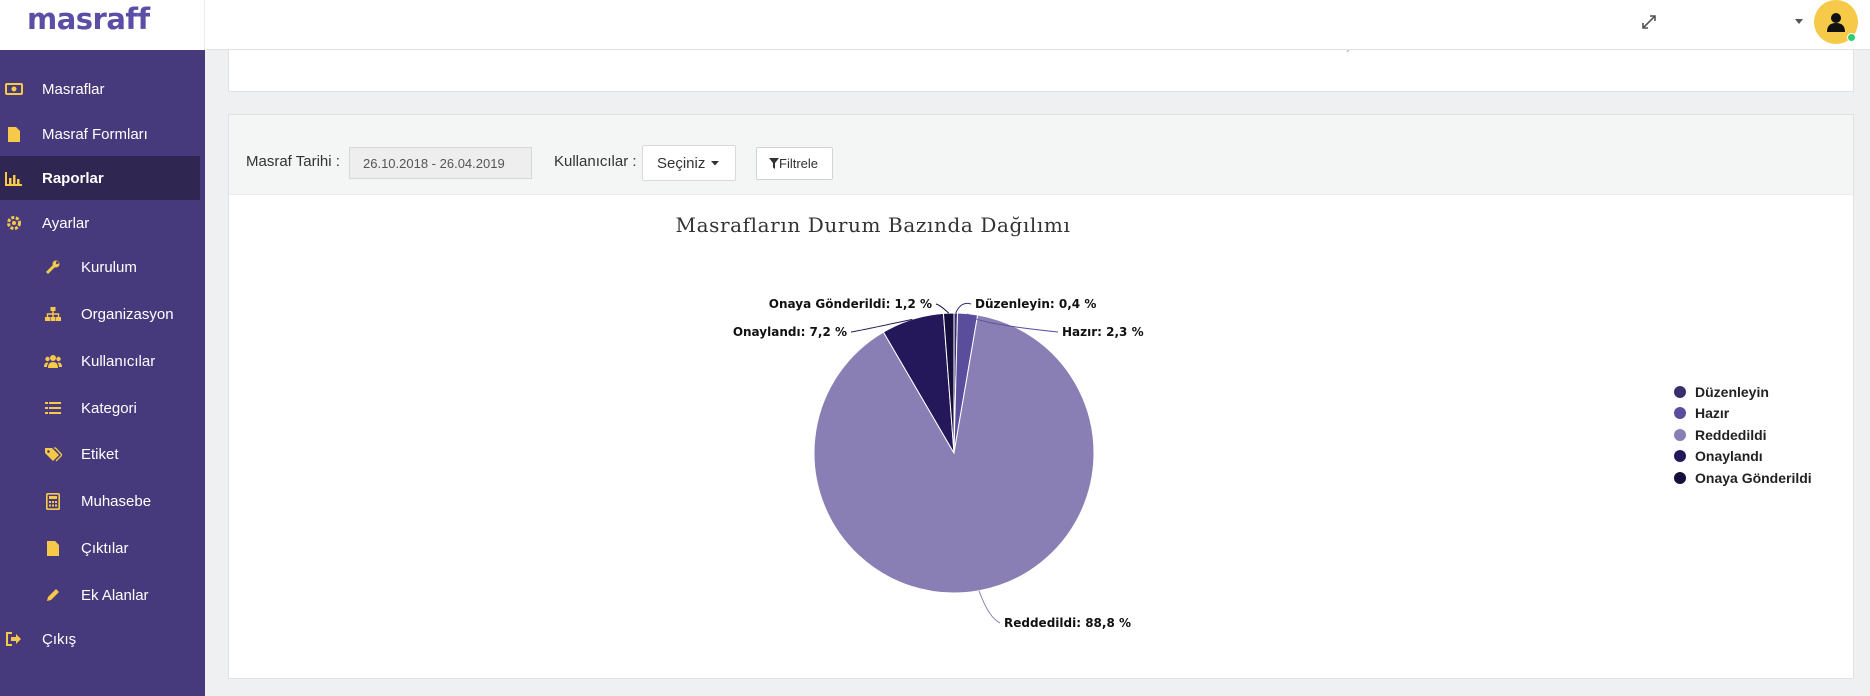  What do you see at coordinates (1712, 413) in the screenshot?
I see `legend-label: Hazır` at bounding box center [1712, 413].